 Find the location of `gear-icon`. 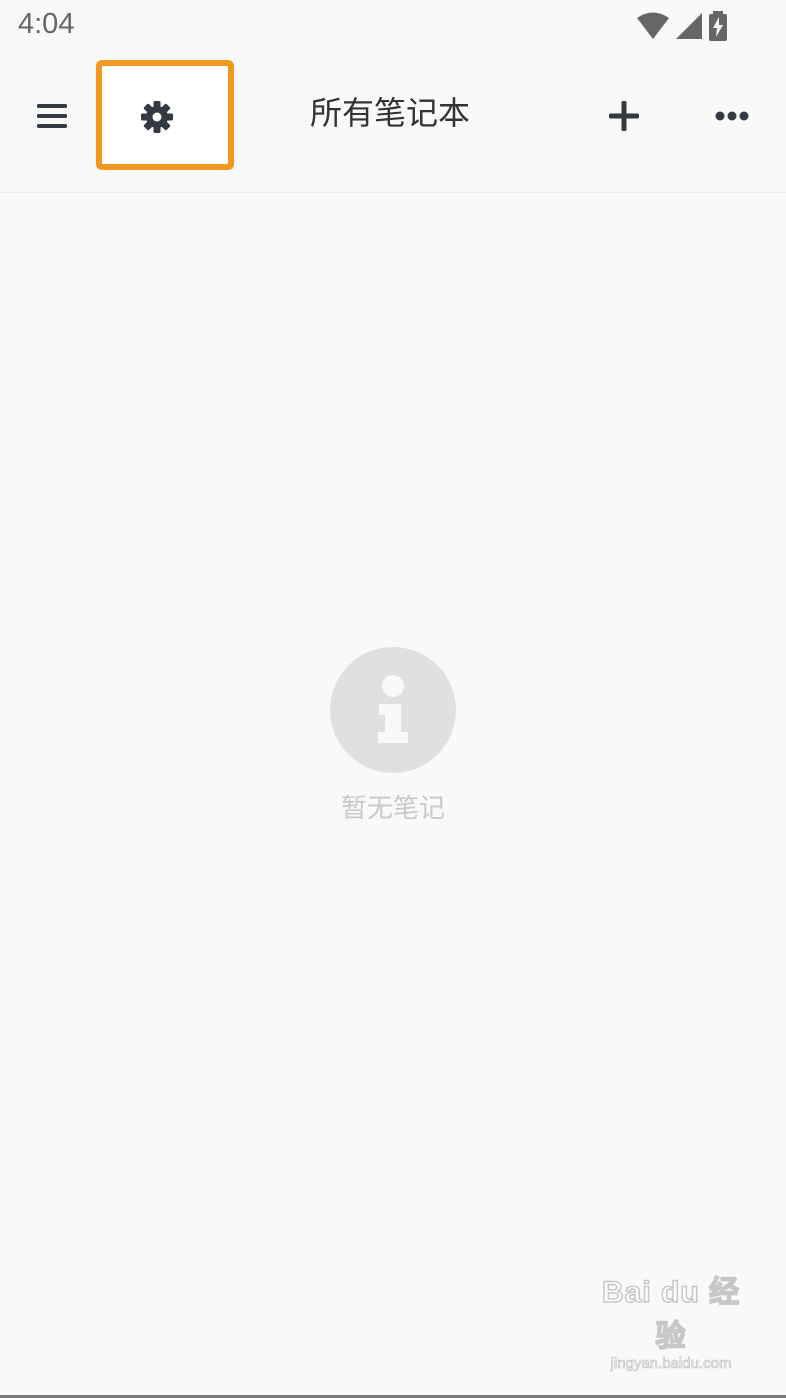

gear-icon is located at coordinates (157, 117).